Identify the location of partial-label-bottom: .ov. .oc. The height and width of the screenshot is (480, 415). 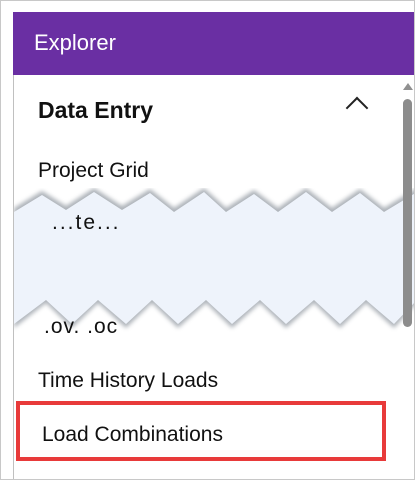
(81, 326).